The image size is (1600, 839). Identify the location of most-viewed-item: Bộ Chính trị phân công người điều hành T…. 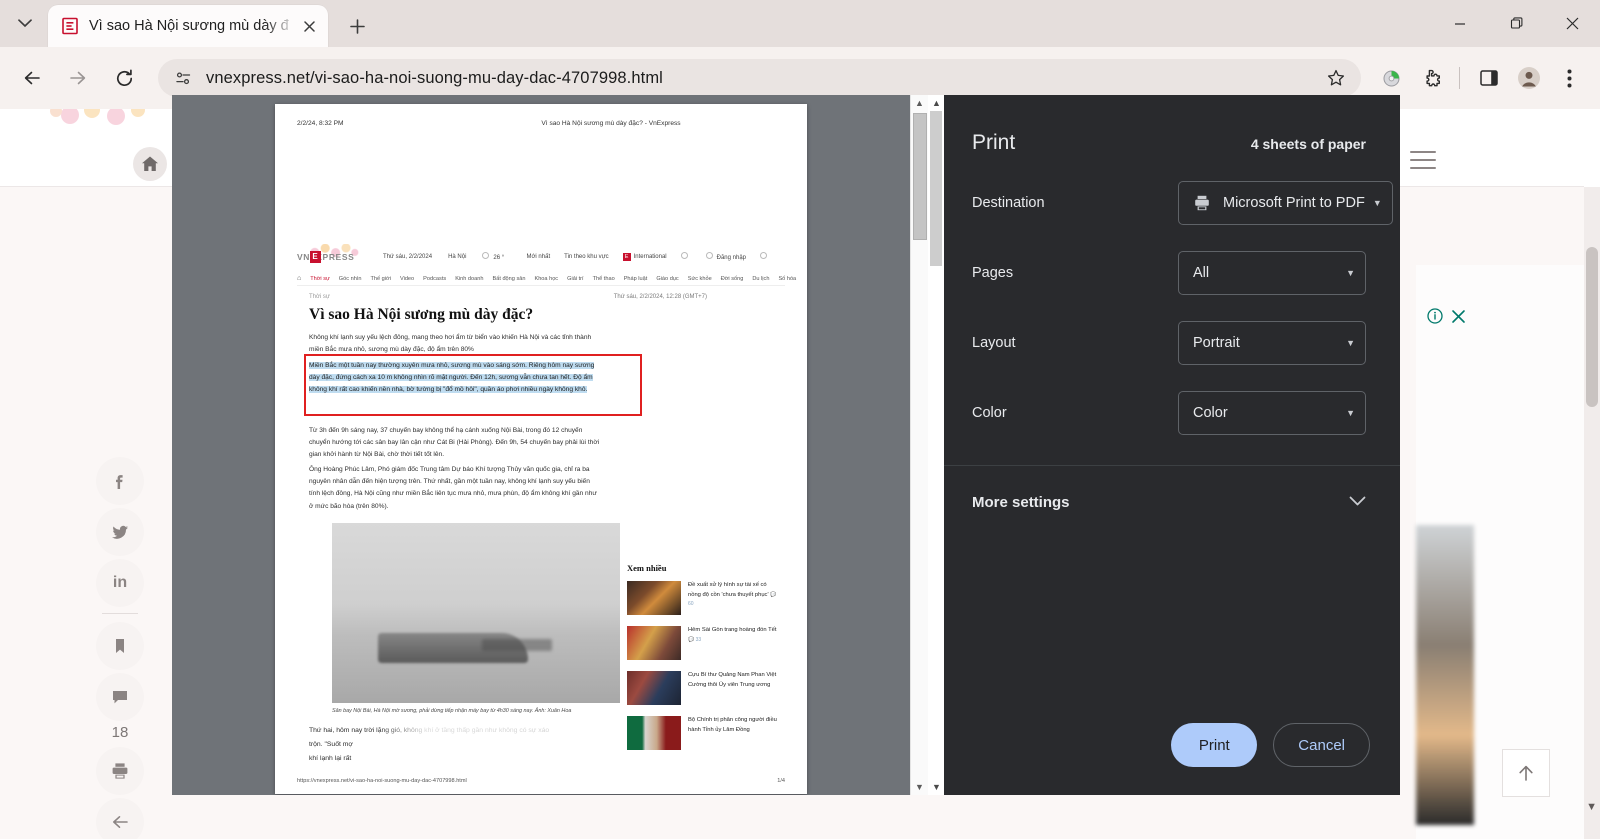
(702, 733).